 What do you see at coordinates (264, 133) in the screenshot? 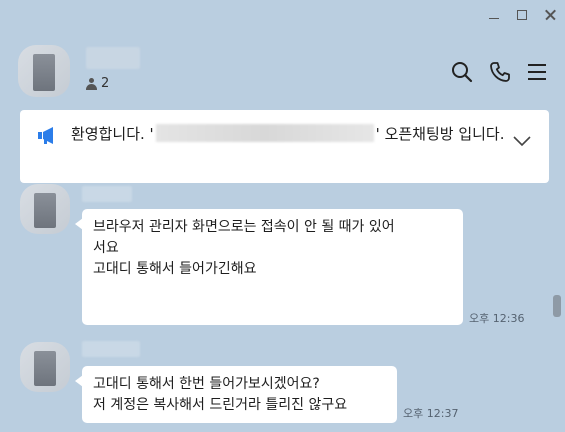
I see `room-title-redacted` at bounding box center [264, 133].